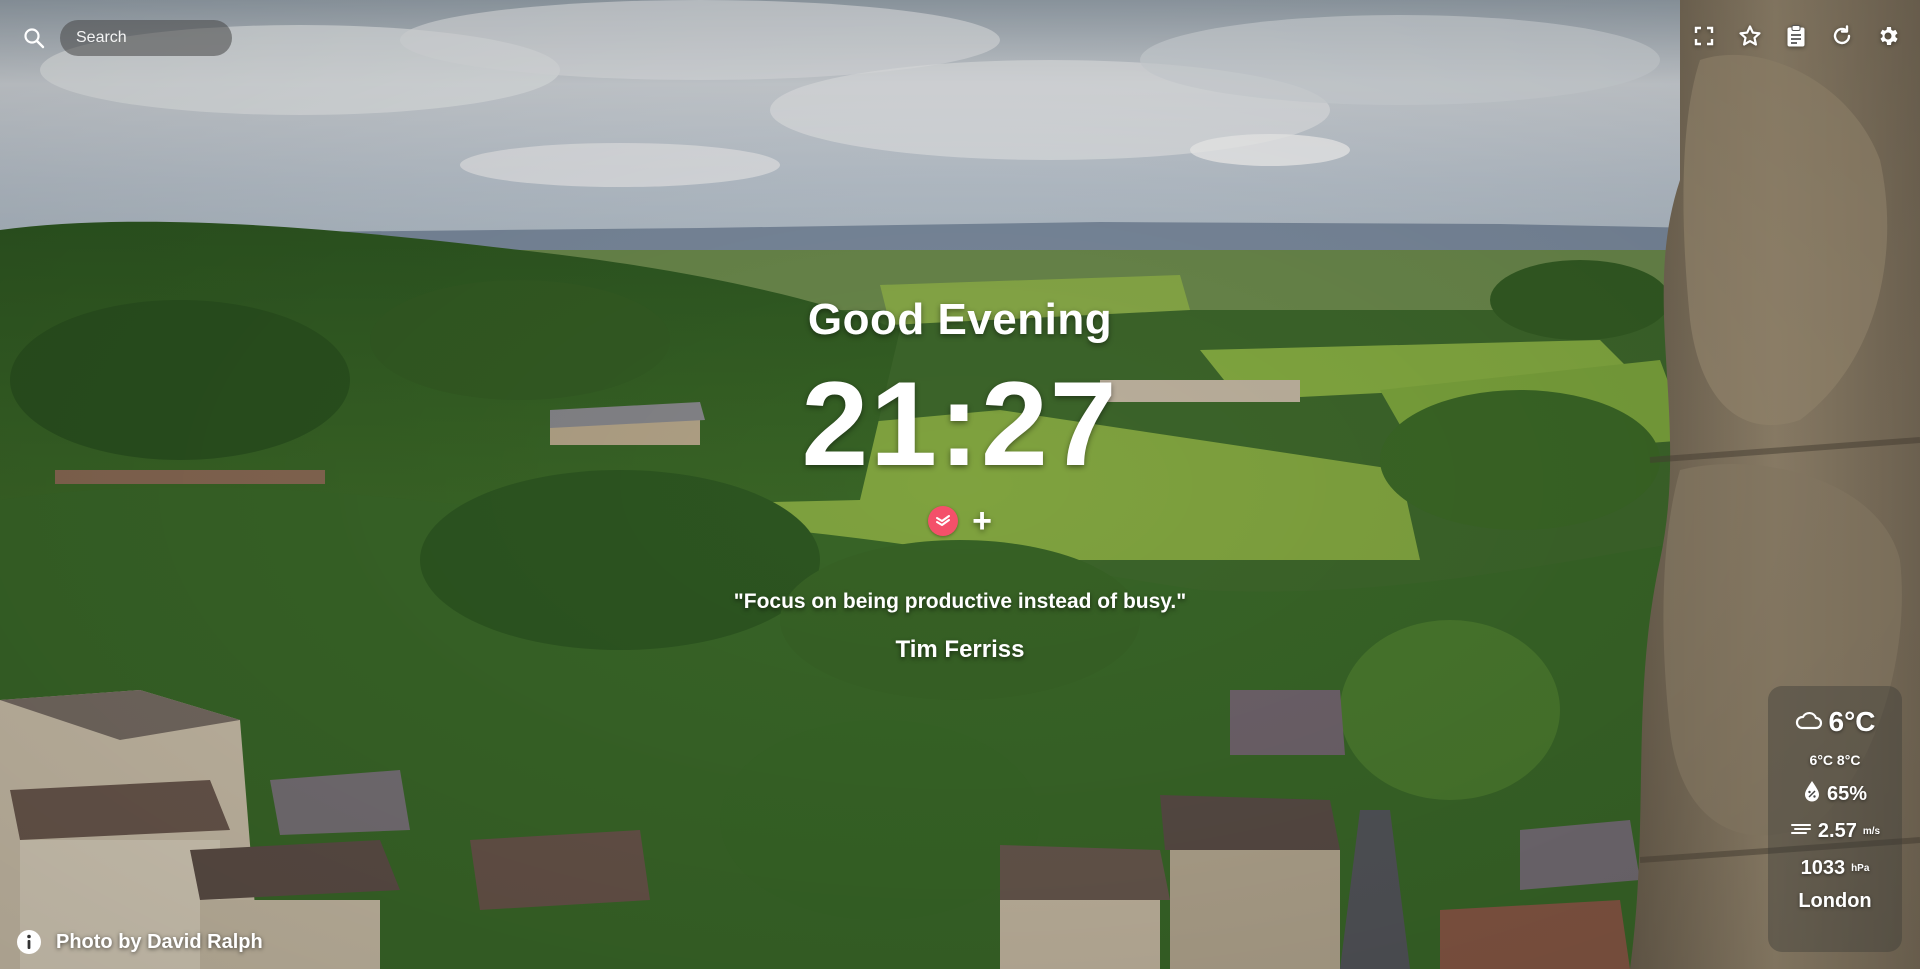 Image resolution: width=1920 pixels, height=969 pixels. What do you see at coordinates (960, 319) in the screenshot?
I see `greeting: Good Evening` at bounding box center [960, 319].